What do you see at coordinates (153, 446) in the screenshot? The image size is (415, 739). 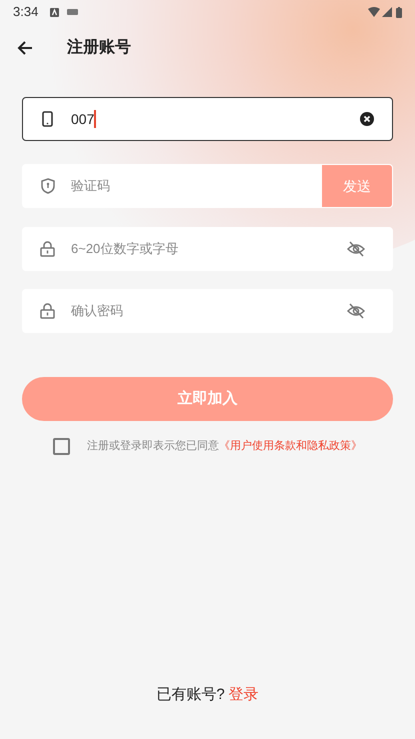 I see `agreement-text: 注册或登录即表示您已同意` at bounding box center [153, 446].